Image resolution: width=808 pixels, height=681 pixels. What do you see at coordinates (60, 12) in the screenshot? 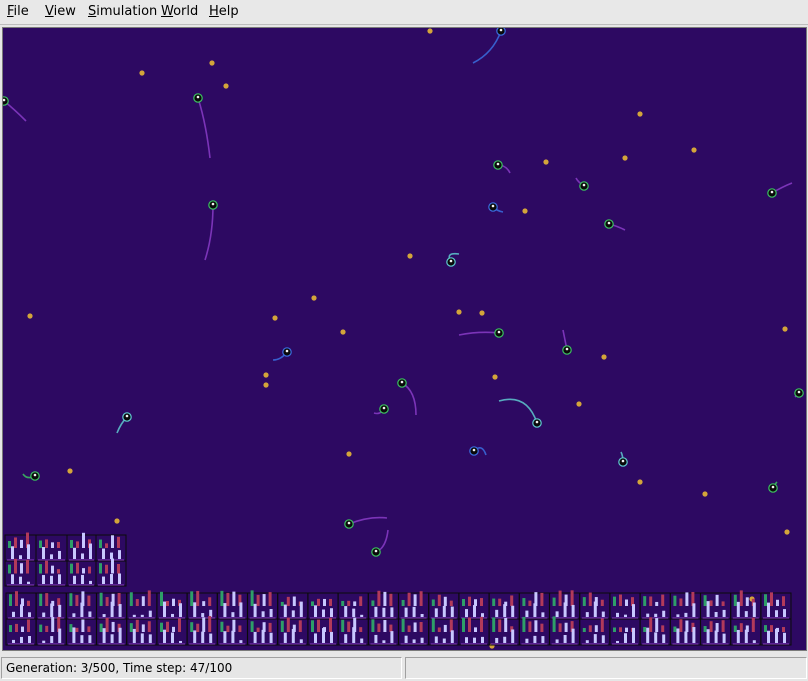
I see `menu-view: View` at bounding box center [60, 12].